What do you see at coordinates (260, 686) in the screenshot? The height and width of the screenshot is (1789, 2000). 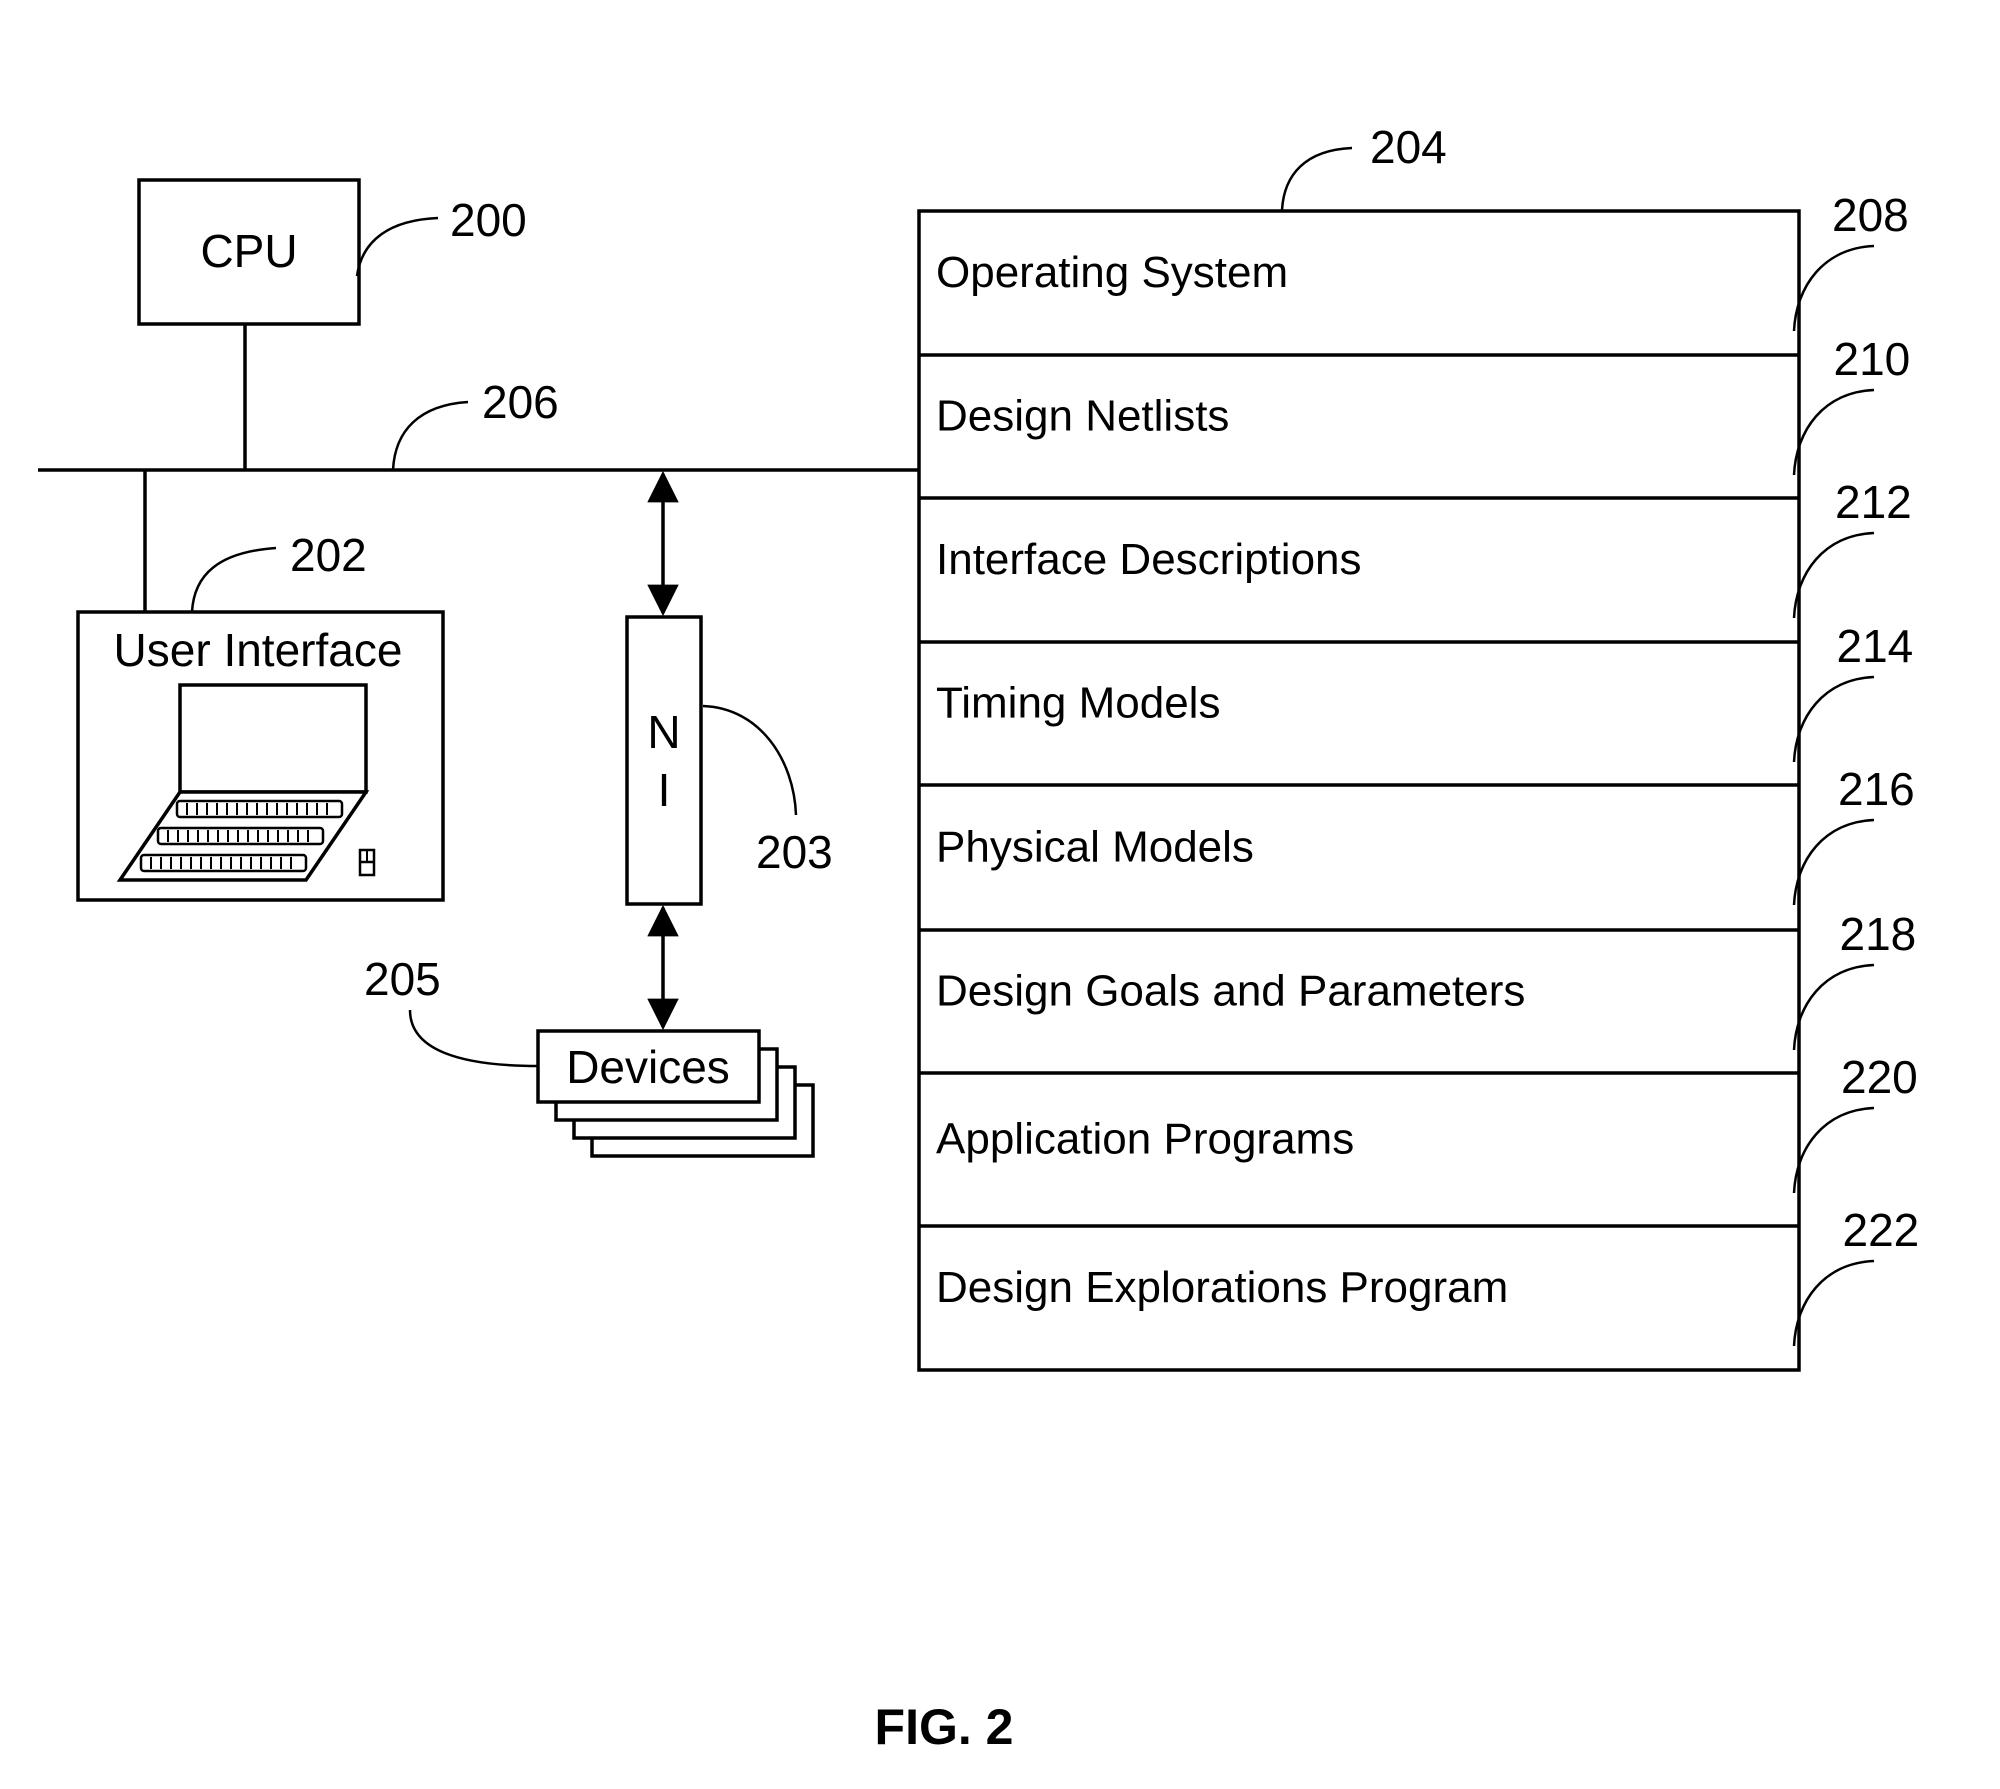 I see `user-interface-block: User Interface 202` at bounding box center [260, 686].